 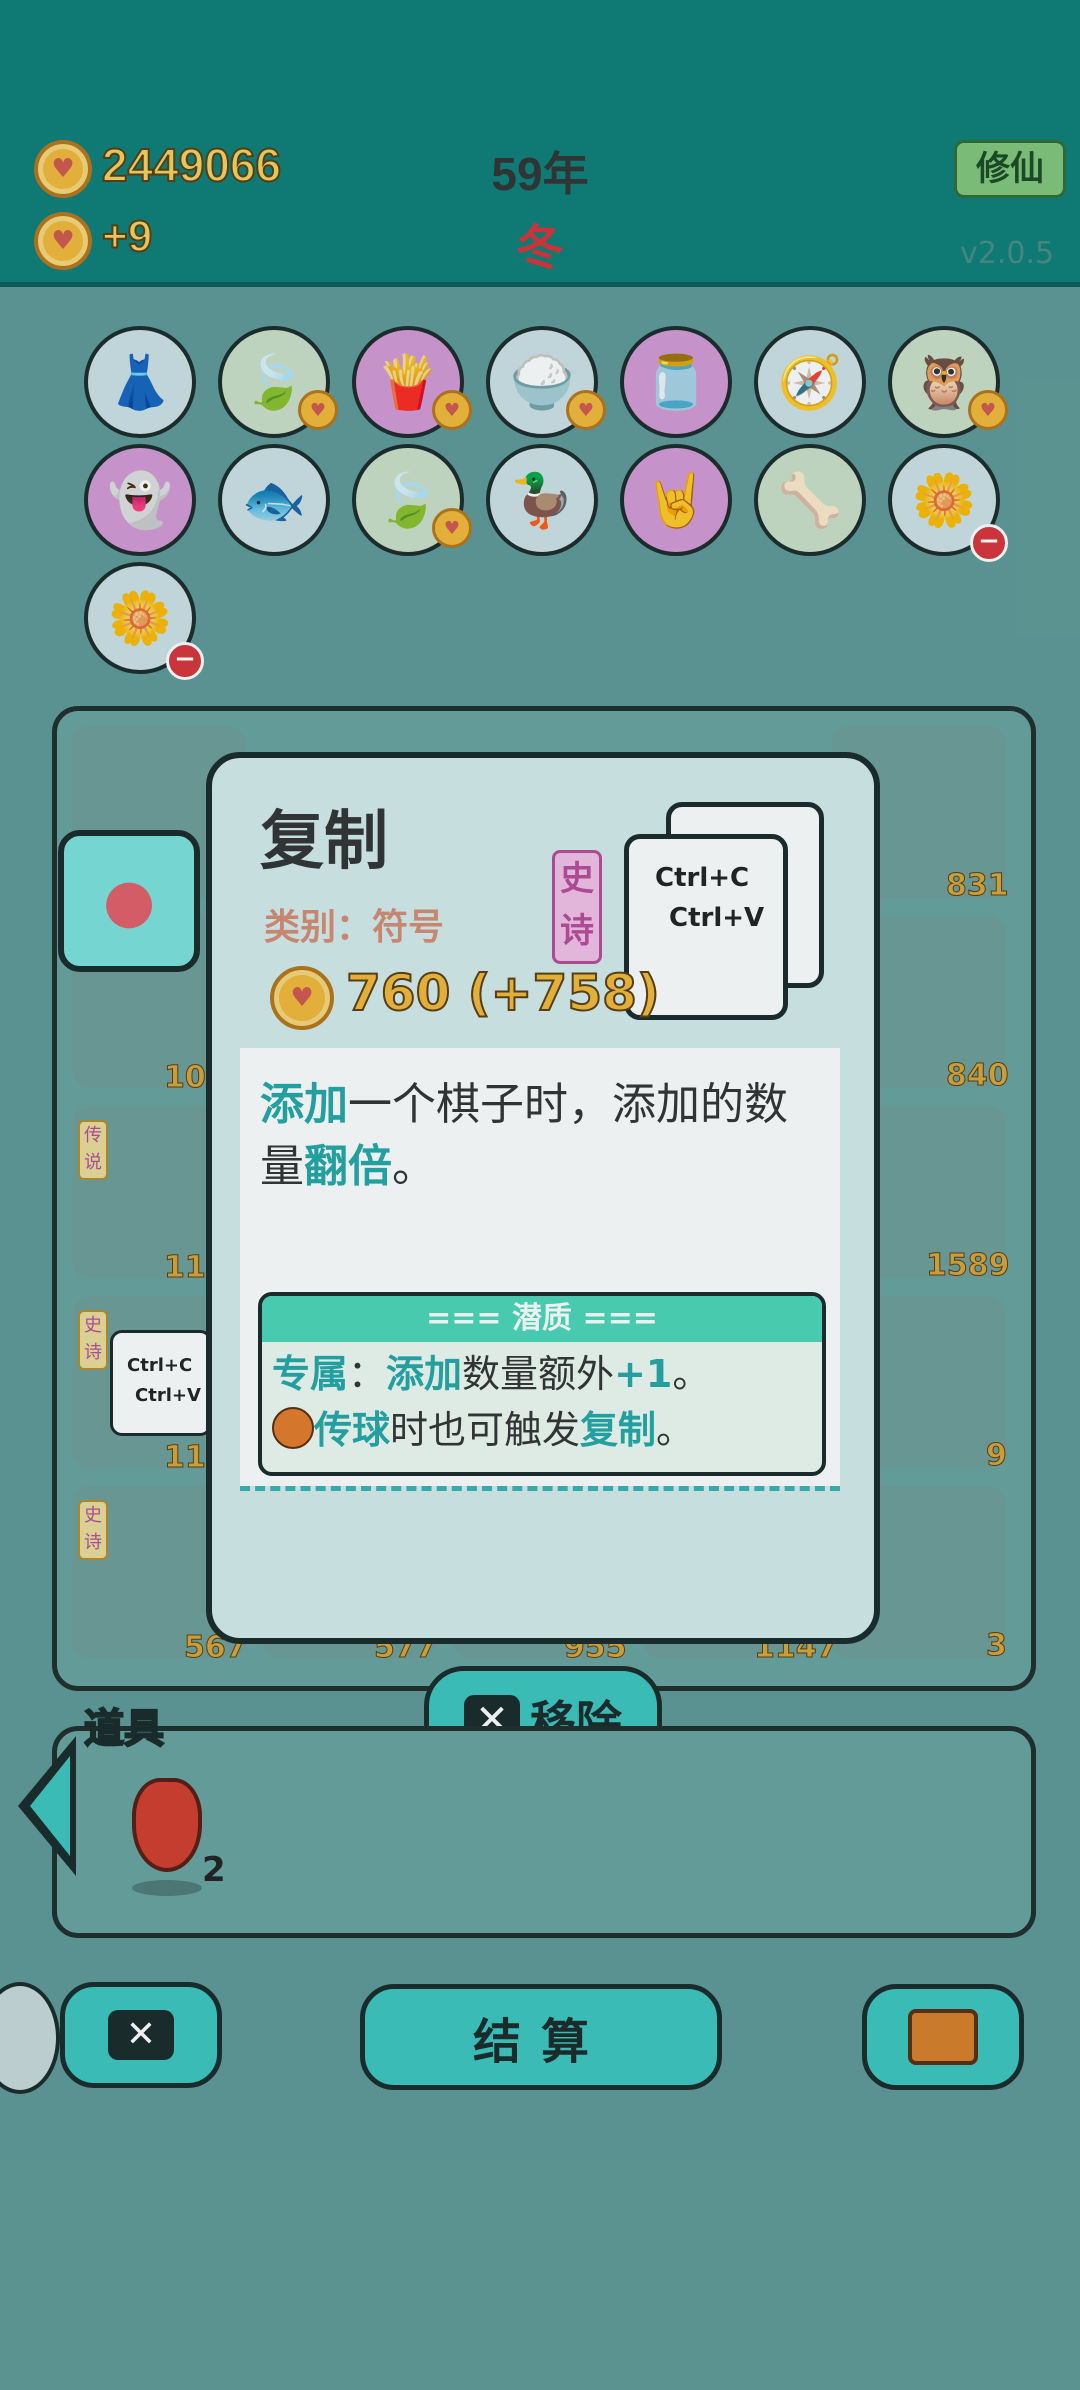 What do you see at coordinates (540, 174) in the screenshot?
I see `year-label: 59年` at bounding box center [540, 174].